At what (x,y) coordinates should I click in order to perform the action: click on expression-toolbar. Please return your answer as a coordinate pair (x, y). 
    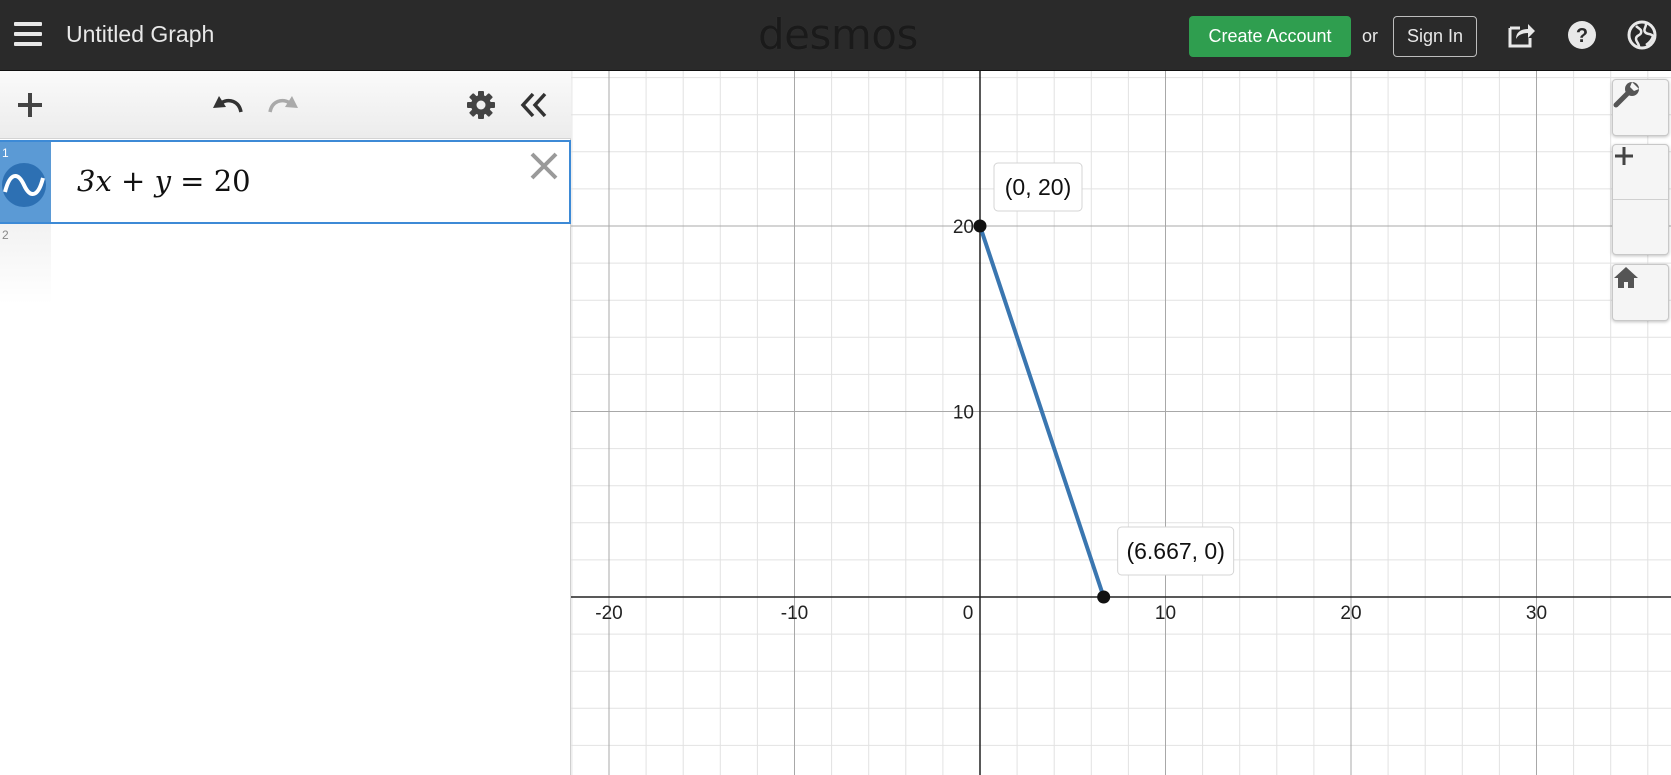
    Looking at the image, I should click on (285, 105).